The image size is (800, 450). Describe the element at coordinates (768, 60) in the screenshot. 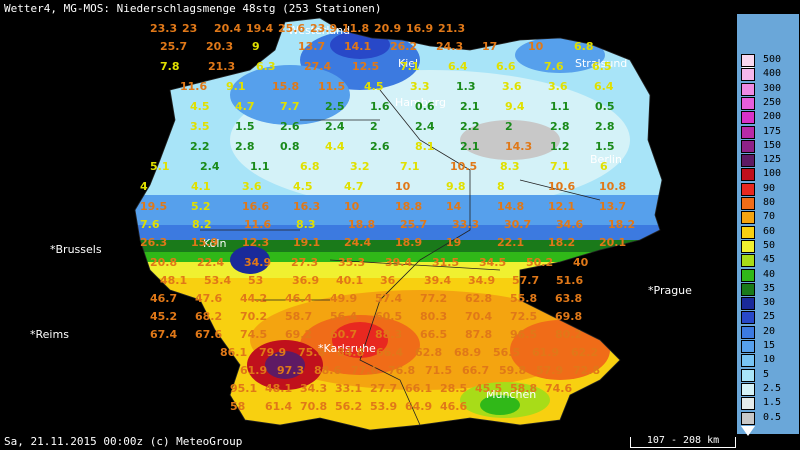

I see `legend-item: 500` at that location.